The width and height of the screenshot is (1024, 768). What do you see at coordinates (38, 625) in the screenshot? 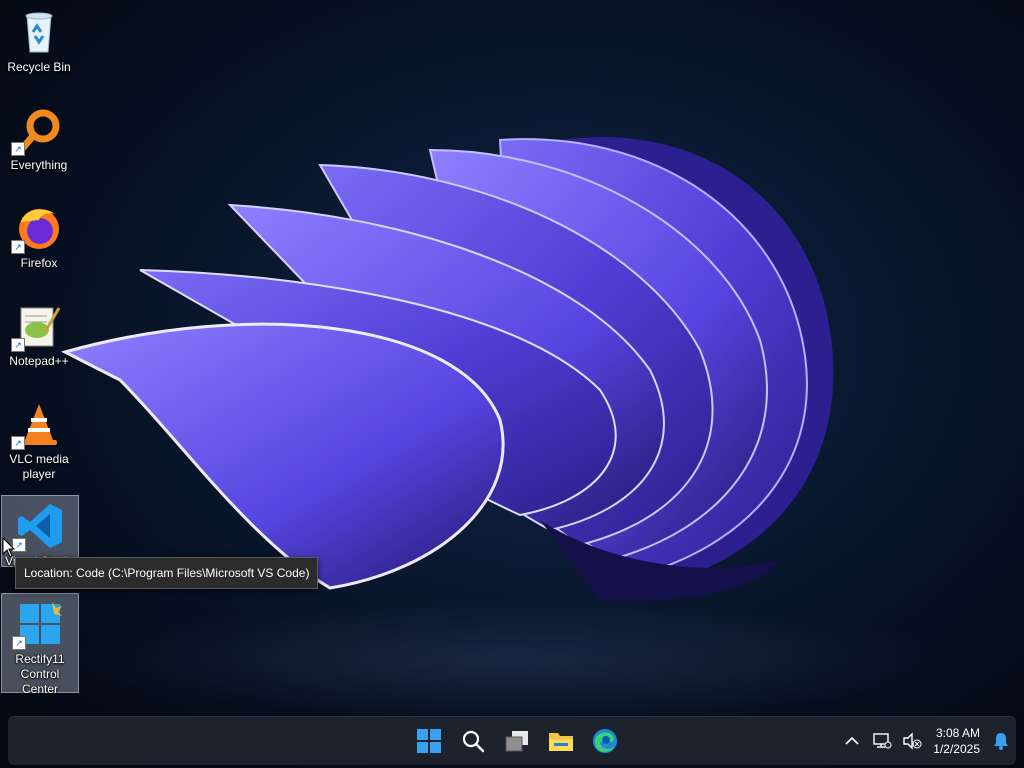
I see `rectify11-icon: ↗` at bounding box center [38, 625].